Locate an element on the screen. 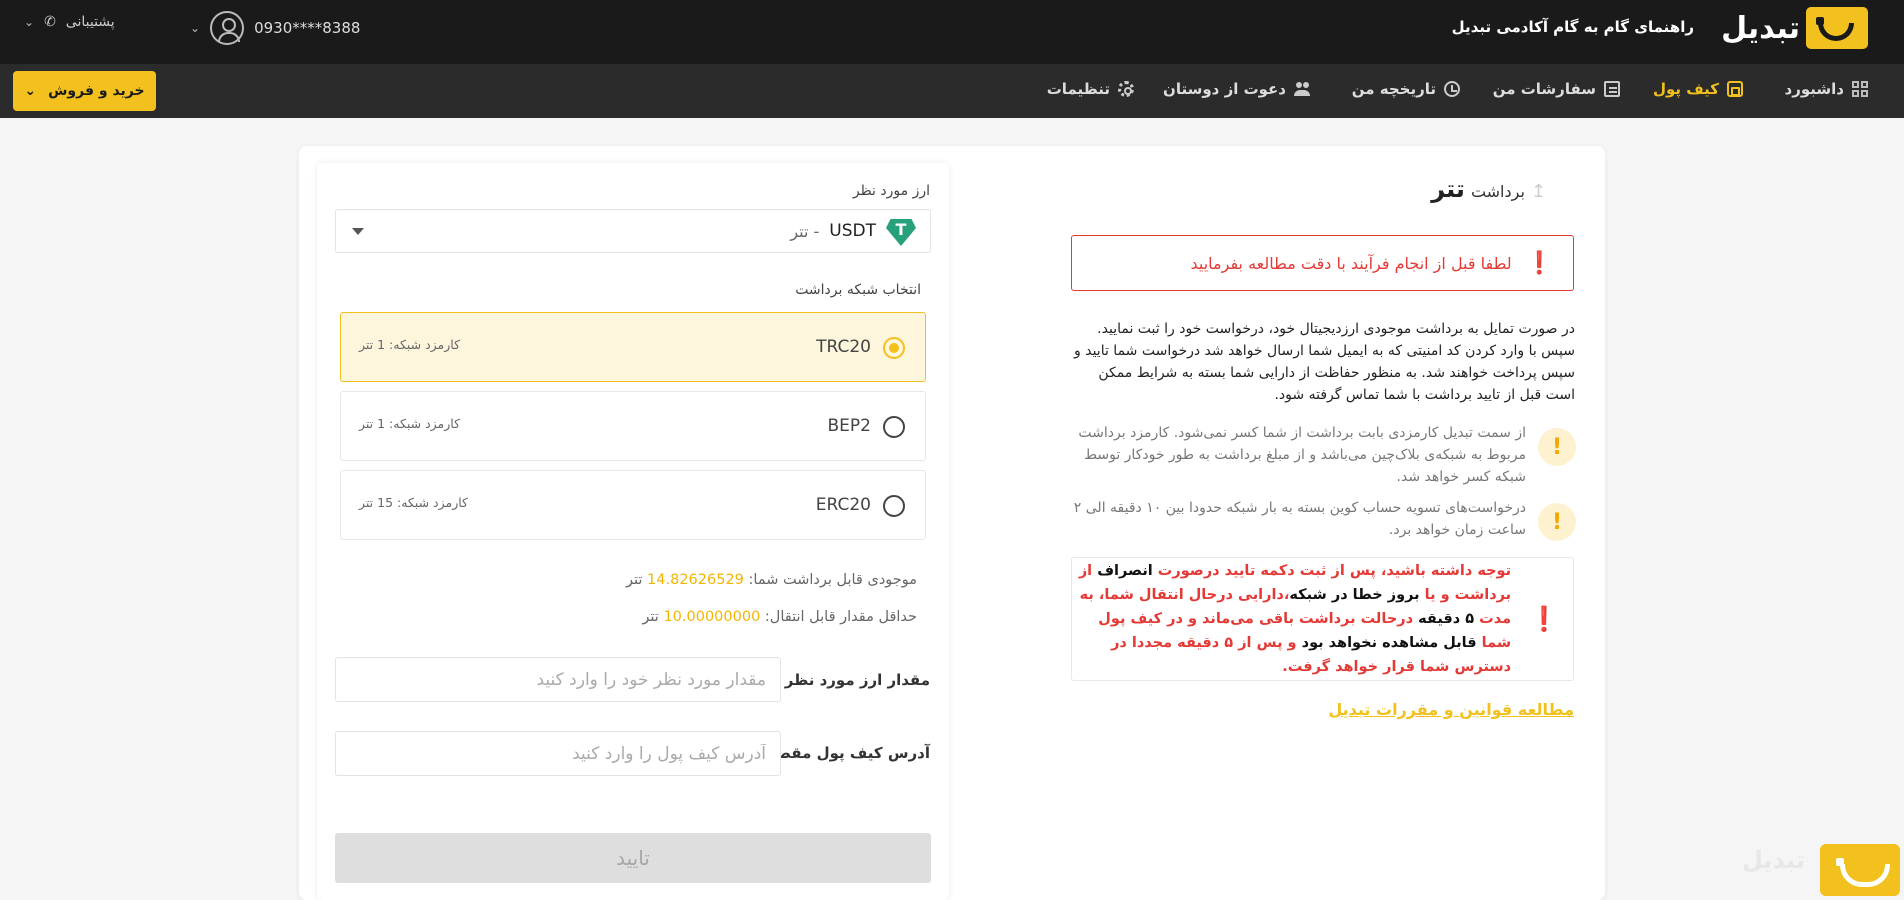 The height and width of the screenshot is (900, 1904). address-input is located at coordinates (558, 753).